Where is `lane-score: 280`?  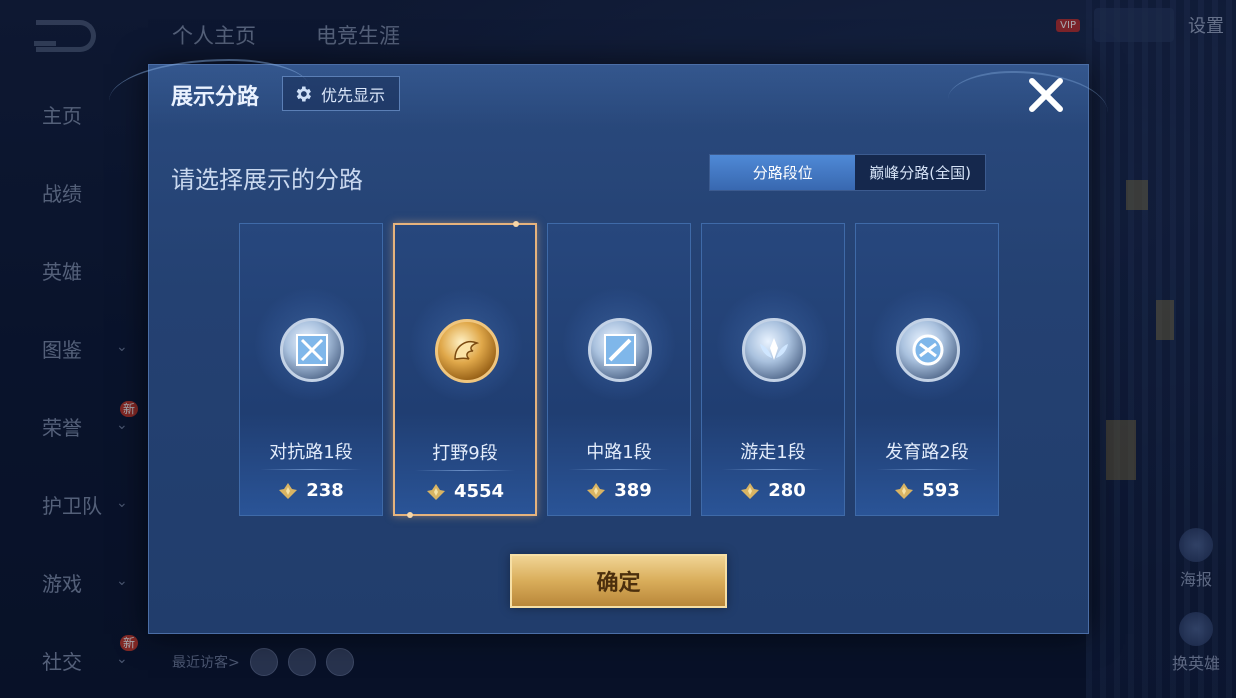 lane-score: 280 is located at coordinates (787, 490).